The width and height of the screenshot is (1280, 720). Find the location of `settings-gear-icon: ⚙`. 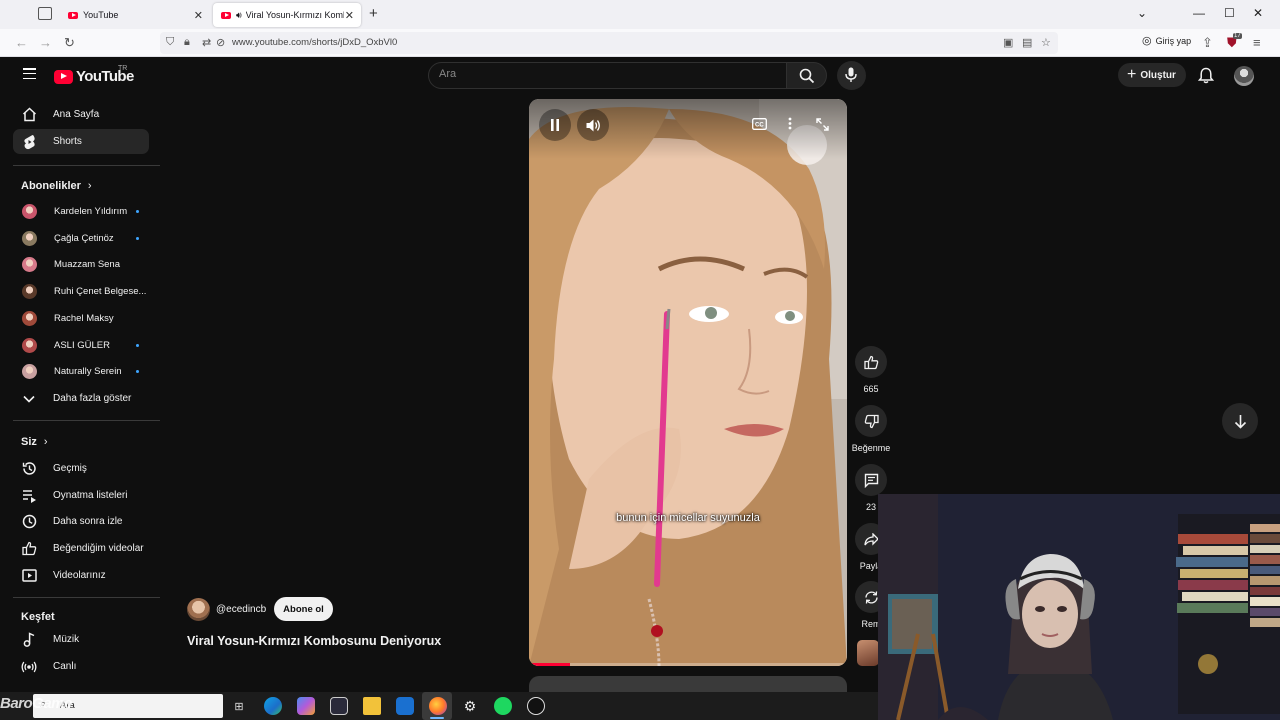

settings-gear-icon: ⚙ is located at coordinates (470, 706).